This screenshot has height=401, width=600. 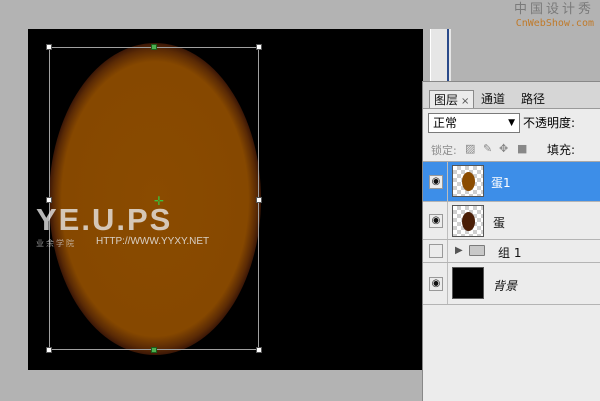 I want to click on canvas-watermark: YE.U.PS 业余学院 HTTP://WWW.YYXY.NET, so click(x=122, y=225).